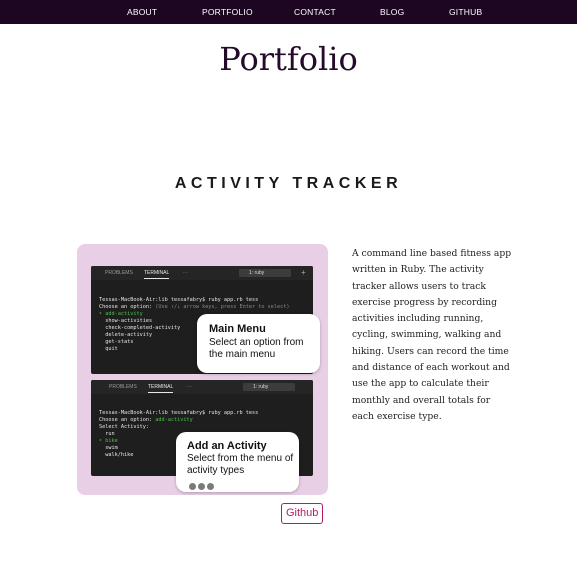  Describe the element at coordinates (124, 427) in the screenshot. I see `terminal-line: Select Activity:` at that location.